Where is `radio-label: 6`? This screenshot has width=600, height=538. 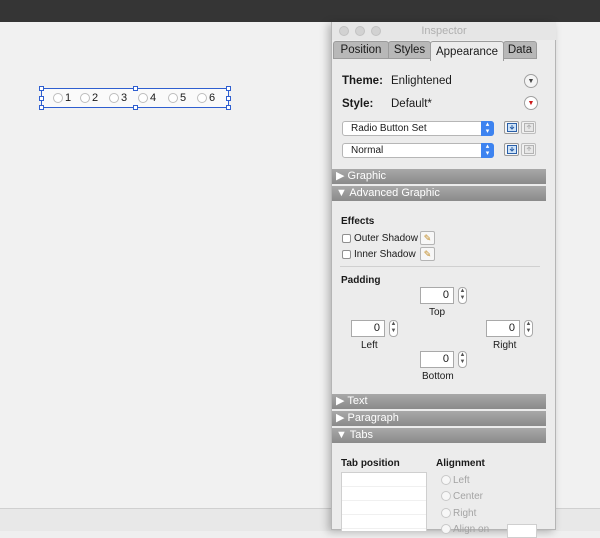 radio-label: 6 is located at coordinates (212, 98).